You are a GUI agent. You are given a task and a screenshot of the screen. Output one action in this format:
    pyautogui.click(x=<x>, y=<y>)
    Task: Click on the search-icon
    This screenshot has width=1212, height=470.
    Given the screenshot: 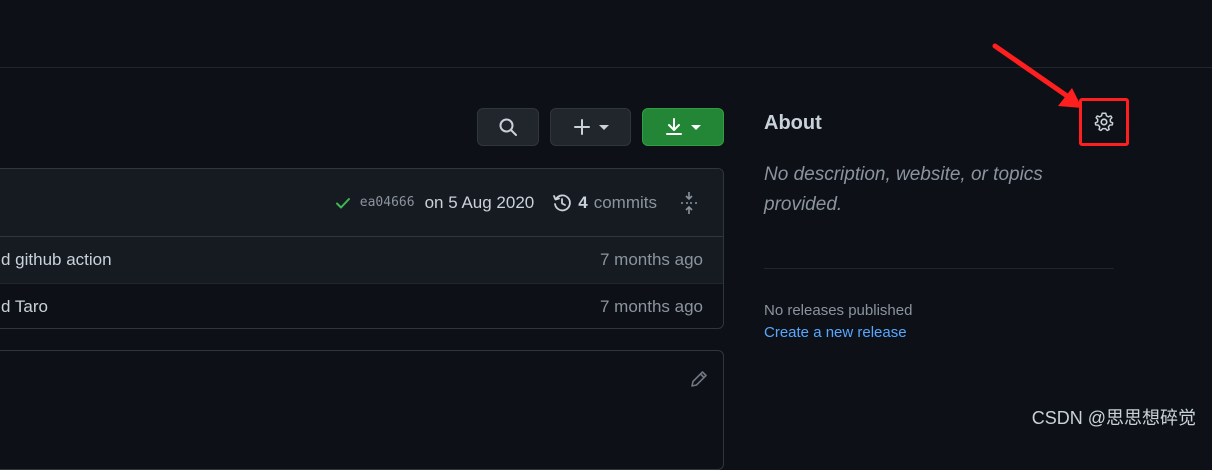 What is the action you would take?
    pyautogui.click(x=508, y=127)
    